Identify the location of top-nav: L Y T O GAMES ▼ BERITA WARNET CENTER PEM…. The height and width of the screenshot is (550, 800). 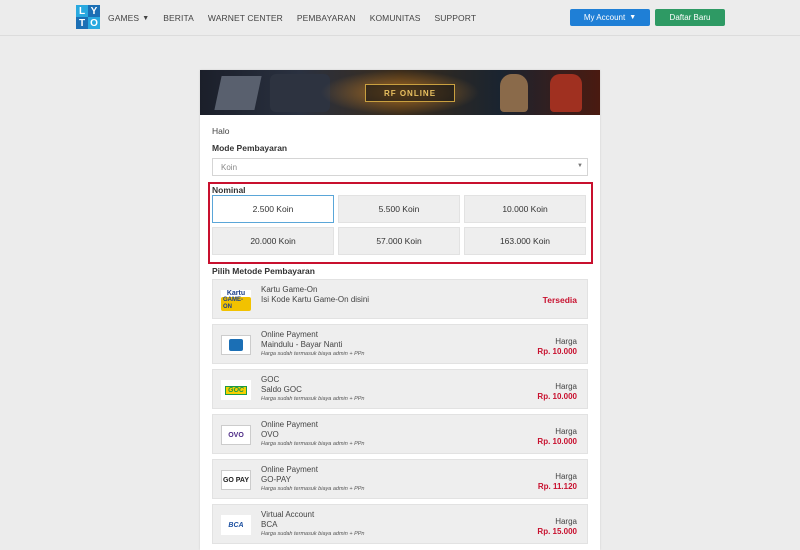
(400, 18).